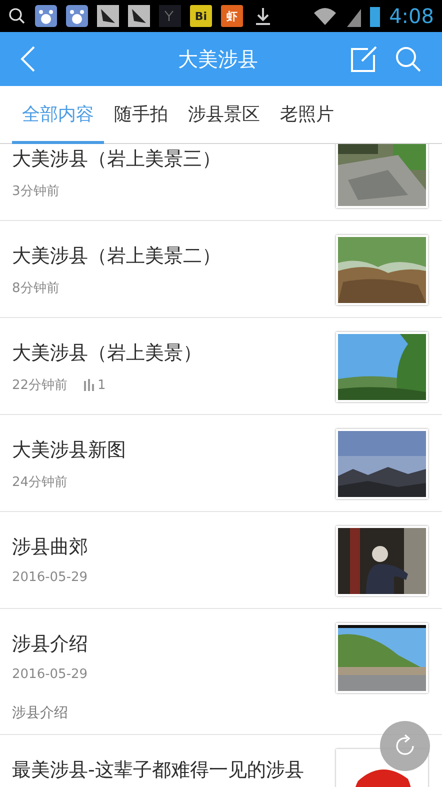 The width and height of the screenshot is (442, 787). What do you see at coordinates (221, 182) in the screenshot?
I see `post-row: 大美涉县（岩上美景三） 3分钟前` at bounding box center [221, 182].